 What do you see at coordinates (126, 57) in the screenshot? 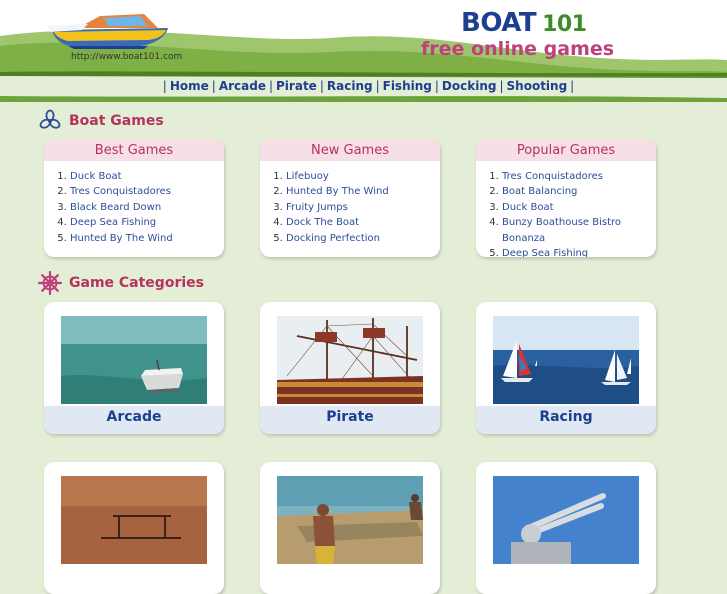
I see `site-url: http://www.boat101.com` at bounding box center [126, 57].